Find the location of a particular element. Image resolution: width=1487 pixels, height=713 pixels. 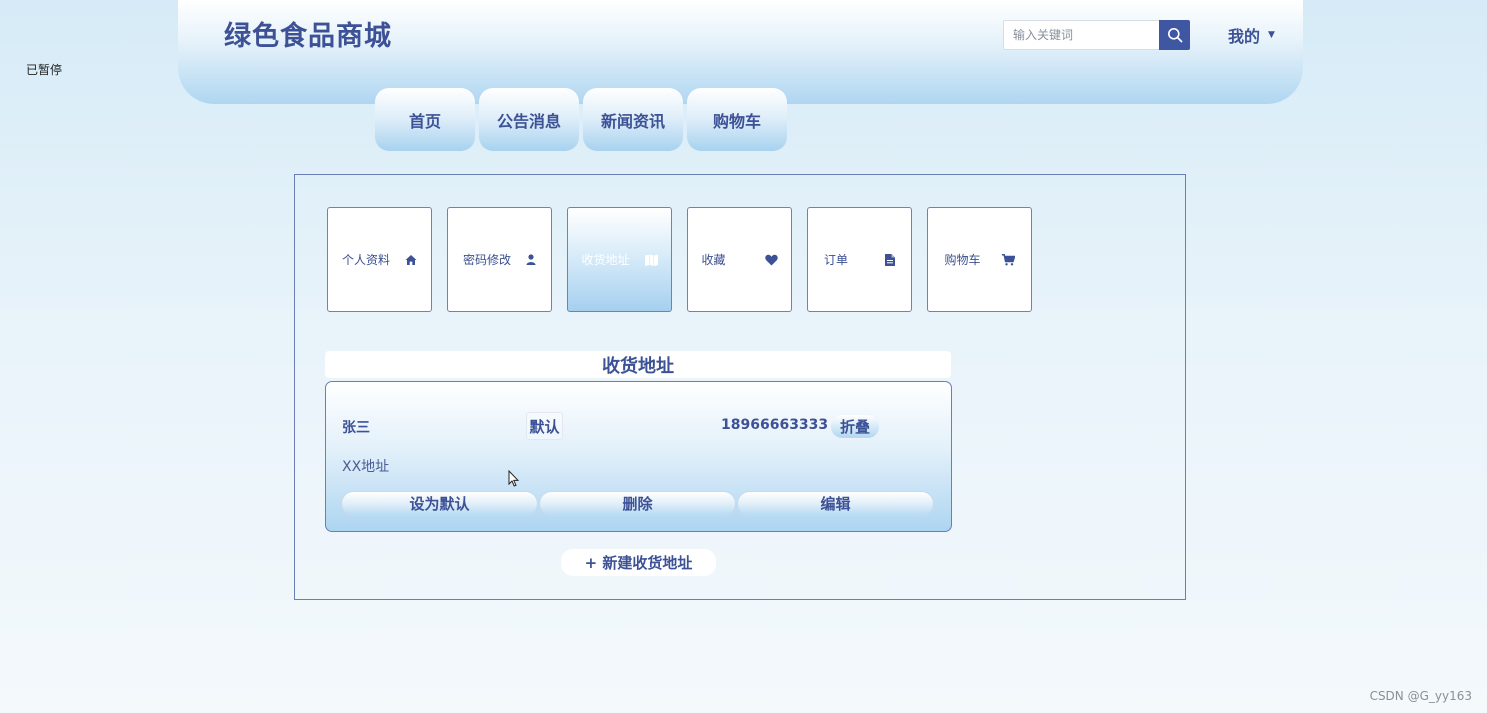

search-icon is located at coordinates (1174, 35).